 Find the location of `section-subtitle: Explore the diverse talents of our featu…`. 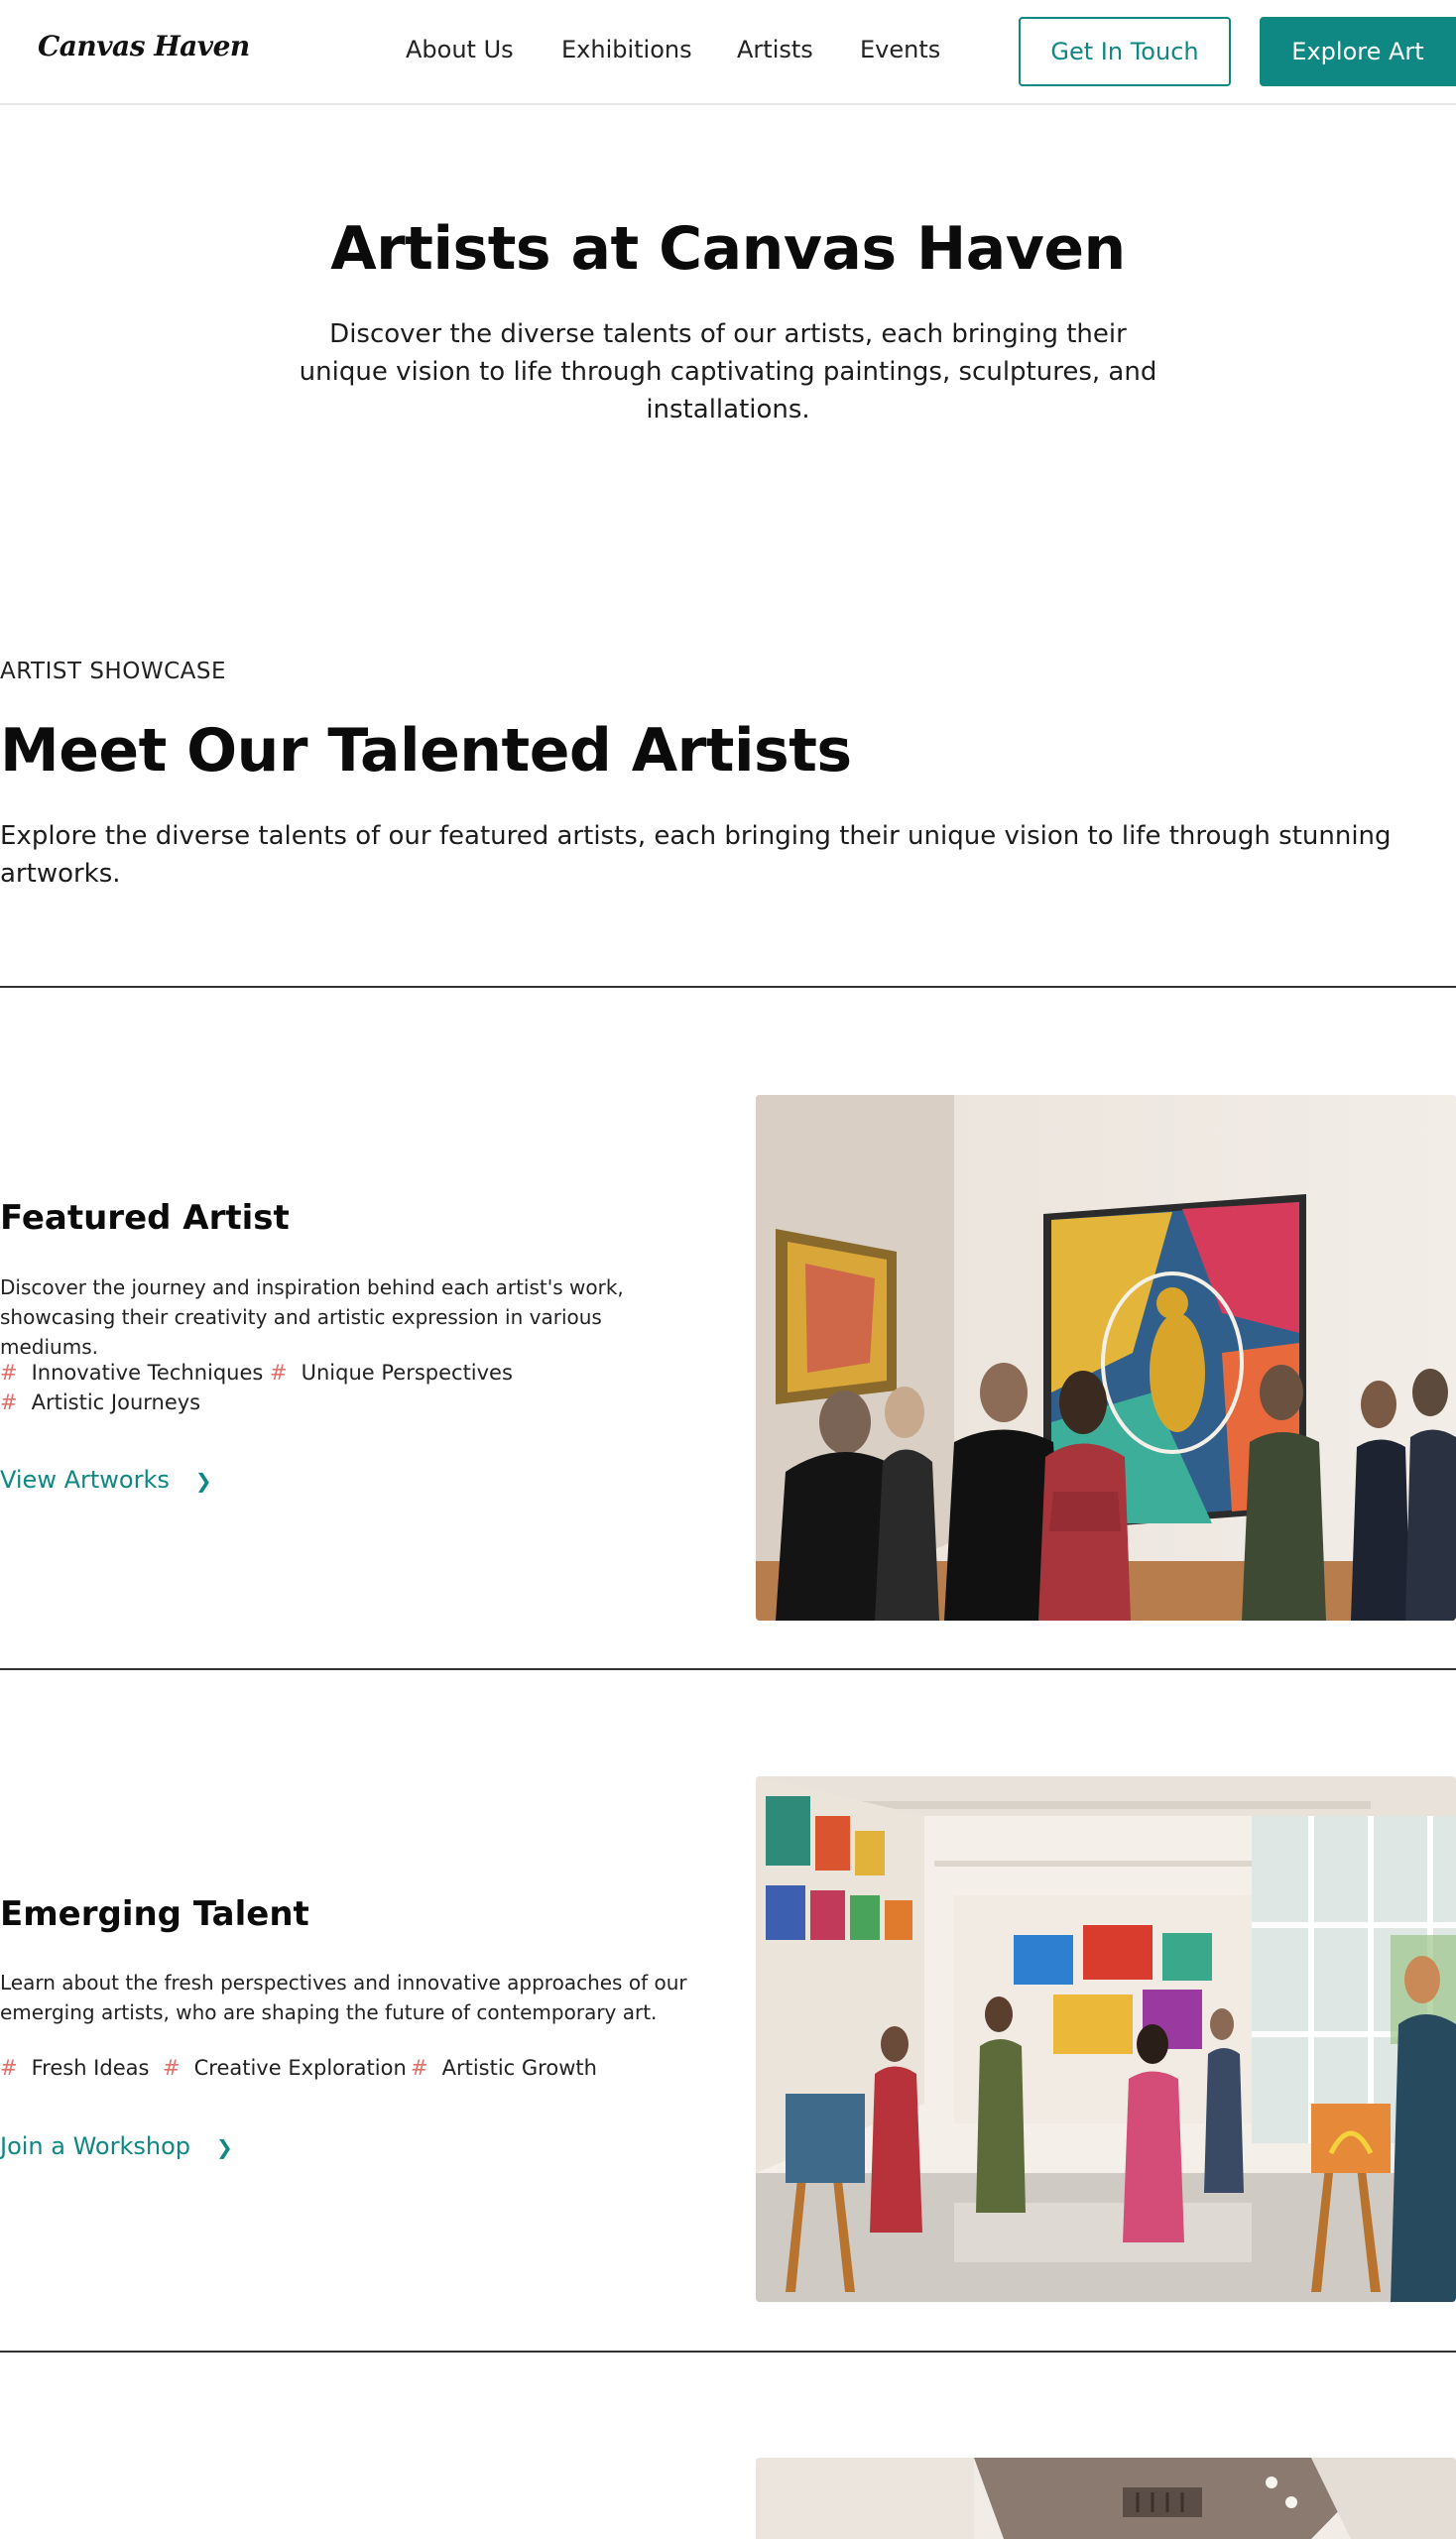

section-subtitle: Explore the diverse talents of our featu… is located at coordinates (696, 855).